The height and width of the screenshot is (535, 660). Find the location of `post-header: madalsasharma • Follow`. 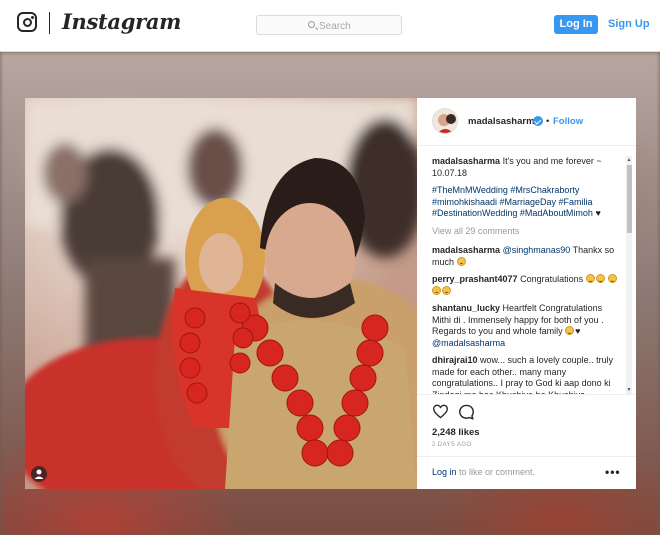

post-header: madalsasharma • Follow is located at coordinates (526, 122).